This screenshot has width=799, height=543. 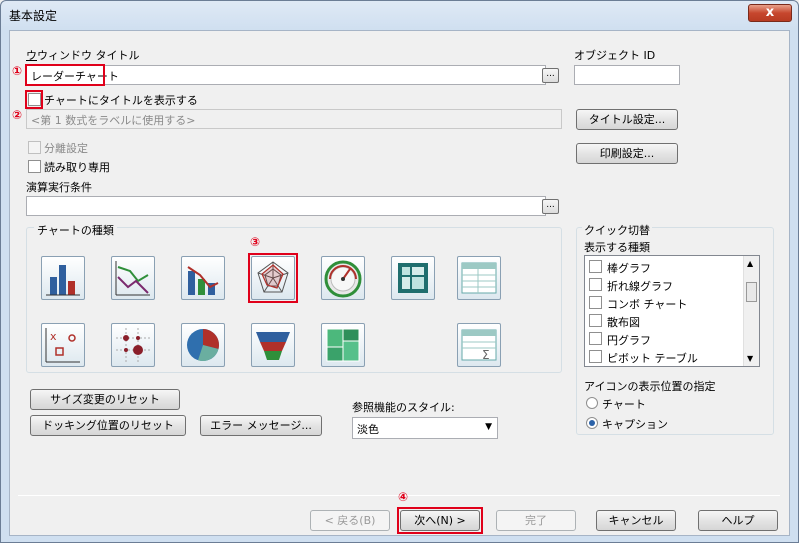 I want to click on scroll-down-icon: ▼, so click(x=750, y=358).